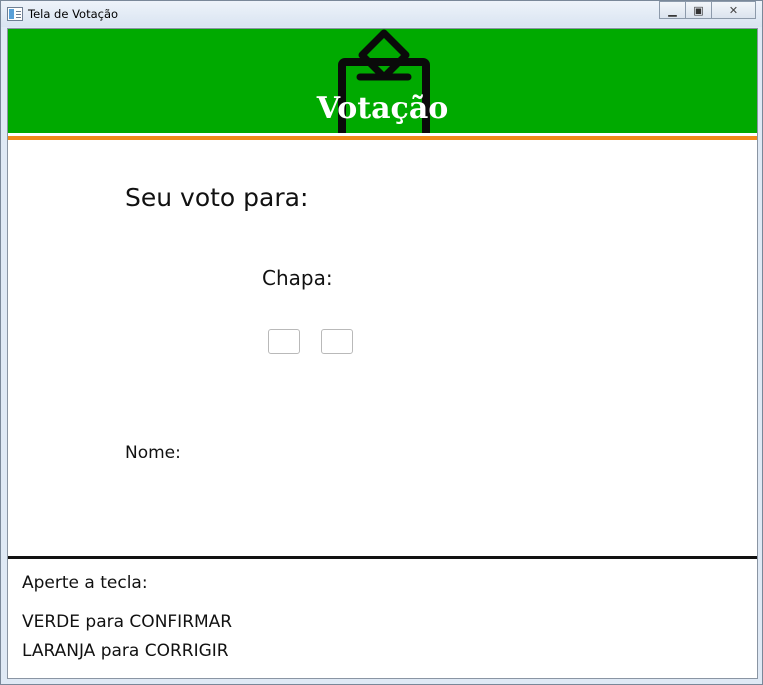  What do you see at coordinates (125, 651) in the screenshot?
I see `instructions-correct: LARANJA para CORRIGIR` at bounding box center [125, 651].